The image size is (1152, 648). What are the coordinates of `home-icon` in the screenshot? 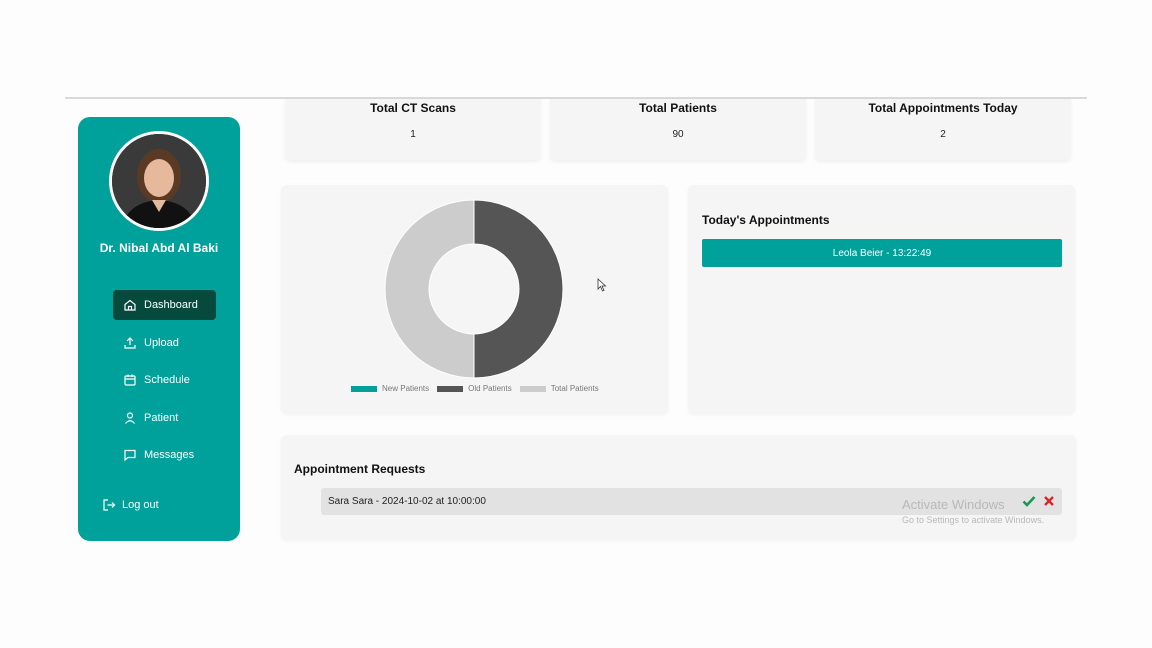 It's located at (130, 305).